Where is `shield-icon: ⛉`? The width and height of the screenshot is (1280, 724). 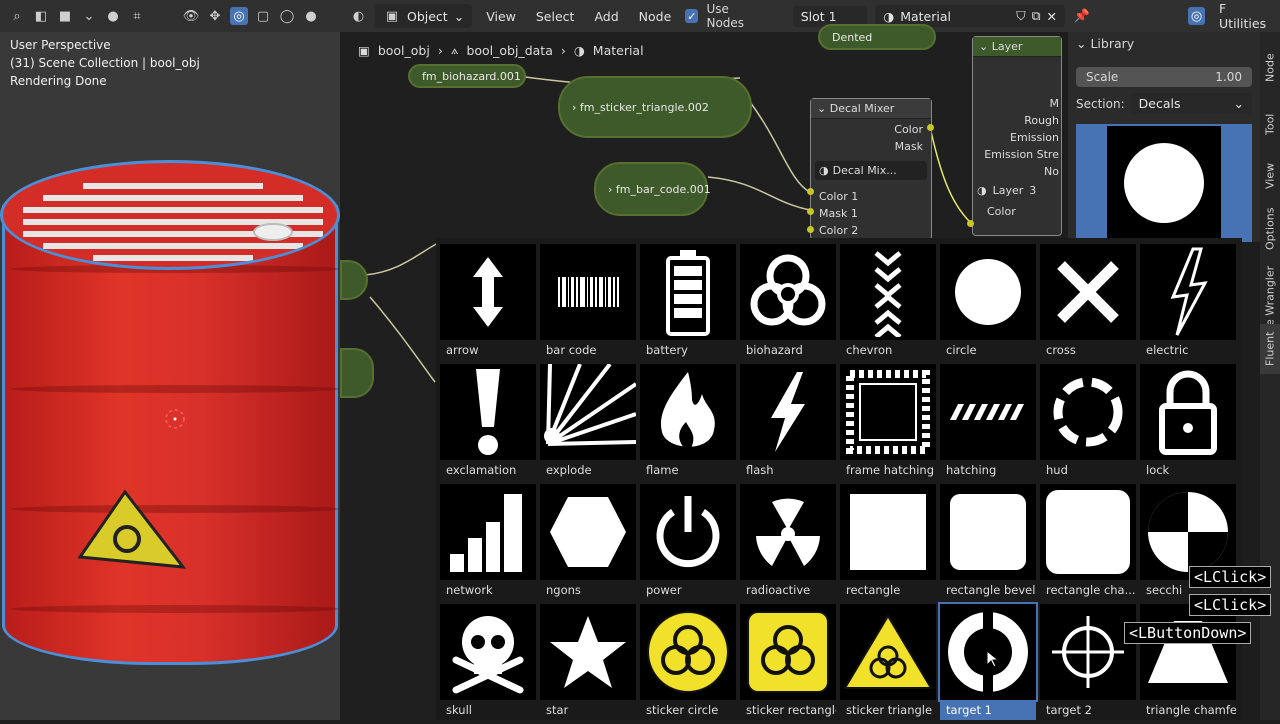
shield-icon: ⛉ is located at coordinates (1020, 16).